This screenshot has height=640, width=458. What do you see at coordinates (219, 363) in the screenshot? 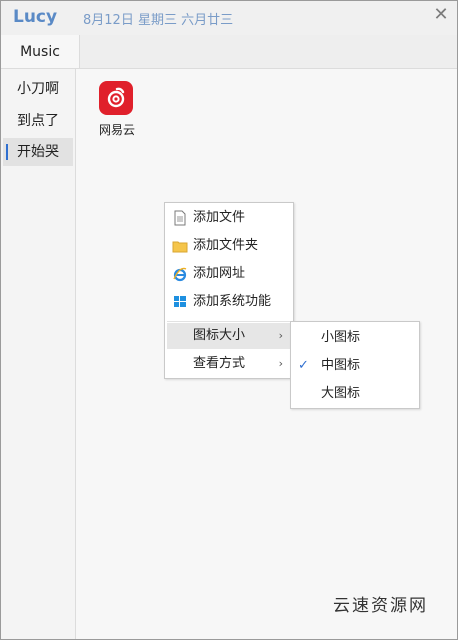
I see `menu-view-mode-label: 查看方式` at bounding box center [219, 363].